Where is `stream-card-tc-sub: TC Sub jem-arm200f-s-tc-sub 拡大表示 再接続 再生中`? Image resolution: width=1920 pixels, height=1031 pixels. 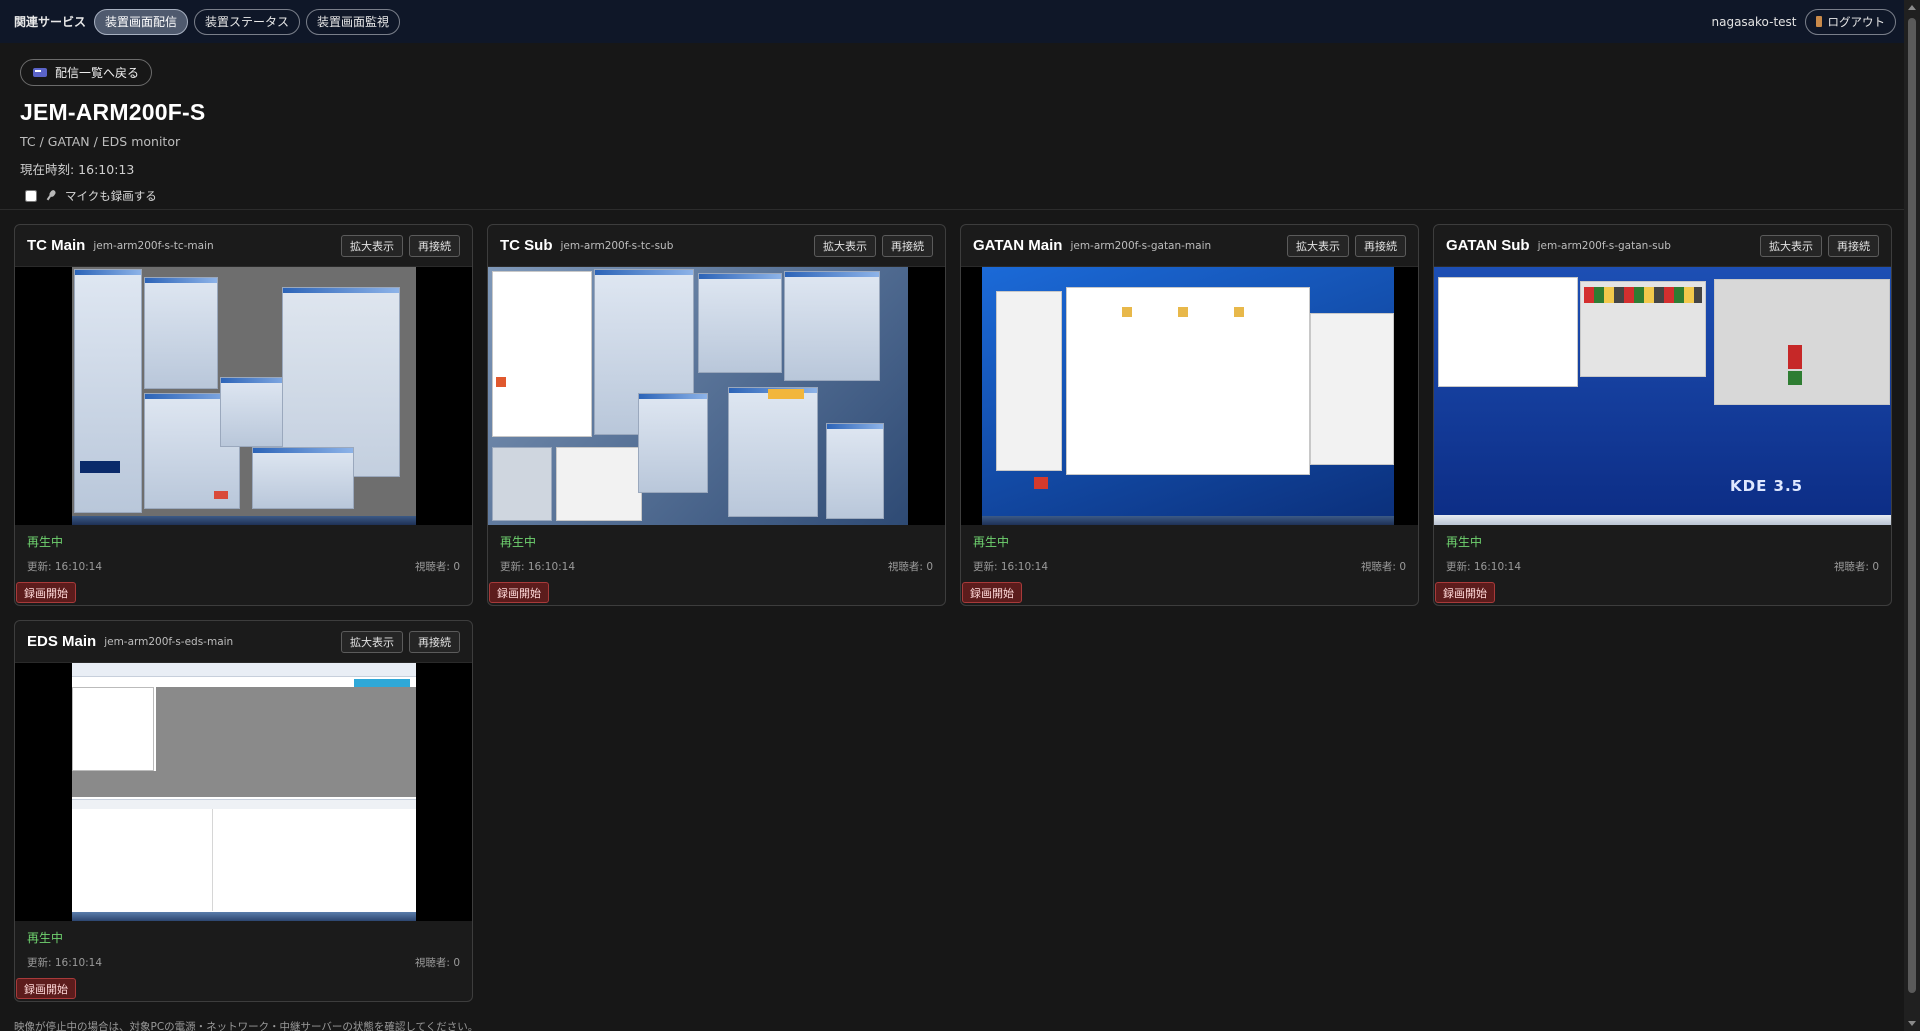
stream-card-tc-sub: TC Sub jem-arm200f-s-tc-sub 拡大表示 再接続 再生中 is located at coordinates (716, 415).